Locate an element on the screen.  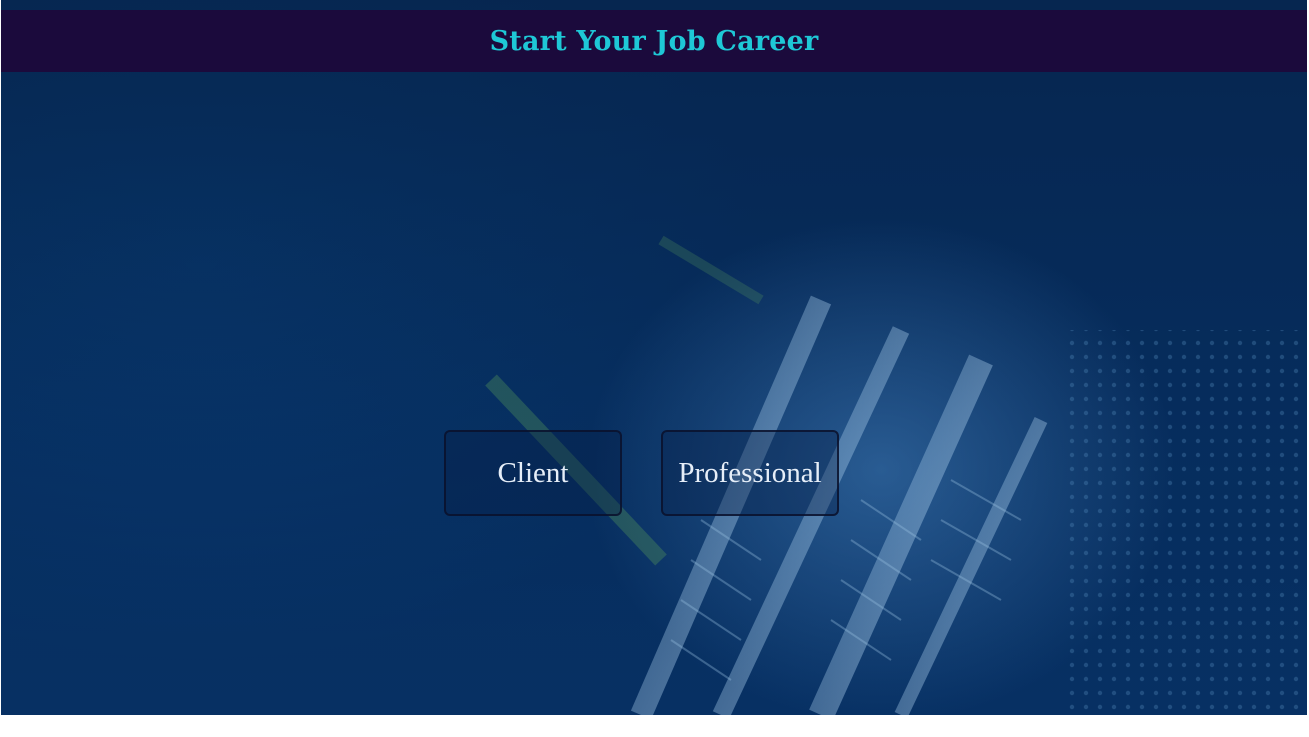
page-title: Start Your Job Career is located at coordinates (654, 41).